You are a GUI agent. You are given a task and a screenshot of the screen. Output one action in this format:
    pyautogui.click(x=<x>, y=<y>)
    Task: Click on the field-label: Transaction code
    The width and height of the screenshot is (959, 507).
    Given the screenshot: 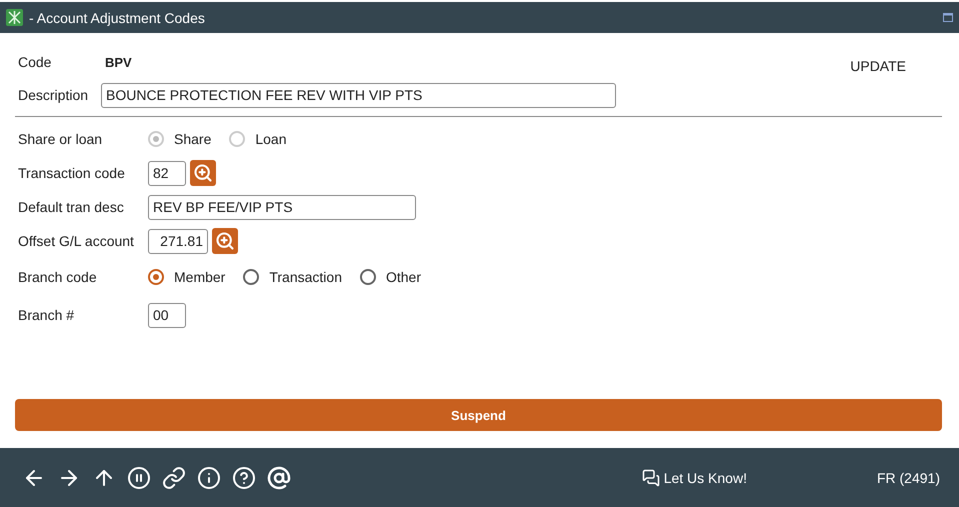 What is the action you would take?
    pyautogui.click(x=72, y=173)
    